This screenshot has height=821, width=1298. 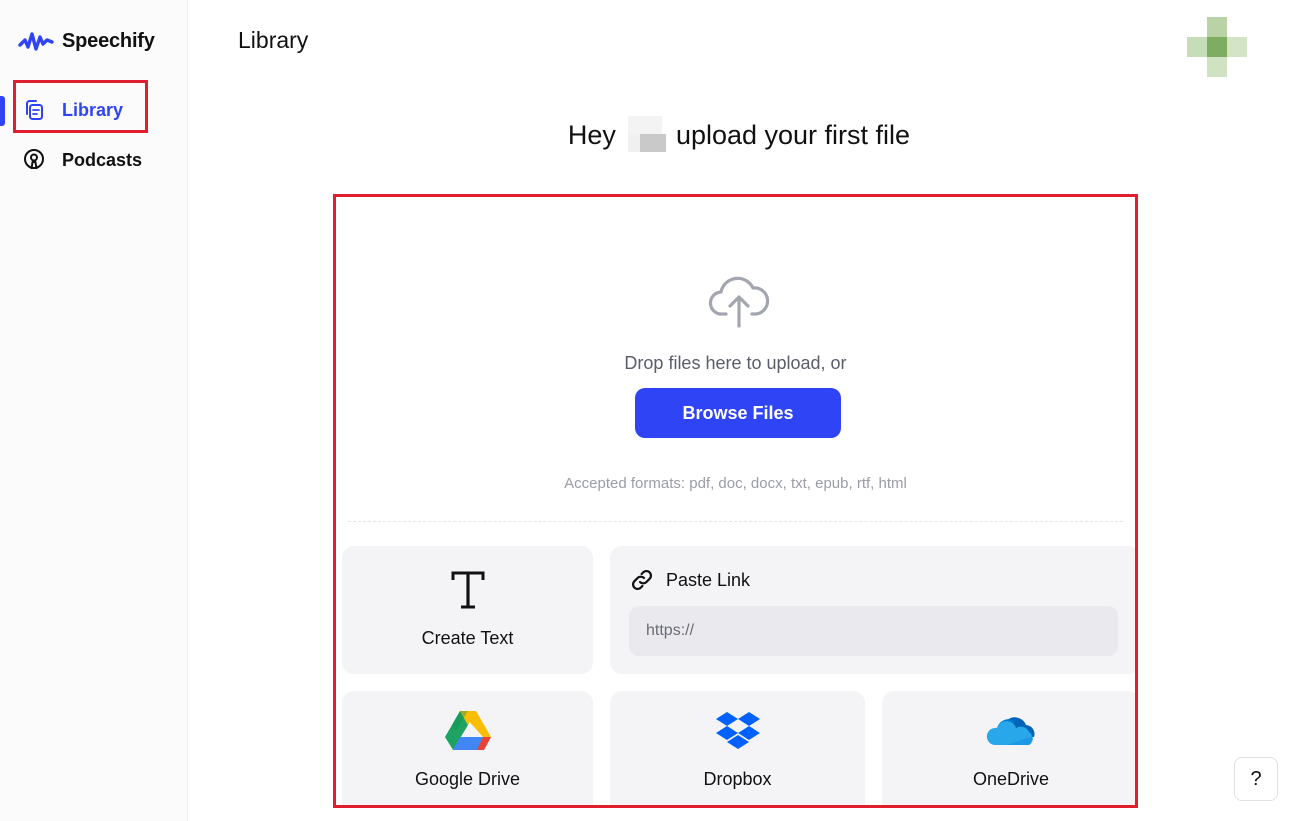 What do you see at coordinates (273, 40) in the screenshot?
I see `page-title: Library` at bounding box center [273, 40].